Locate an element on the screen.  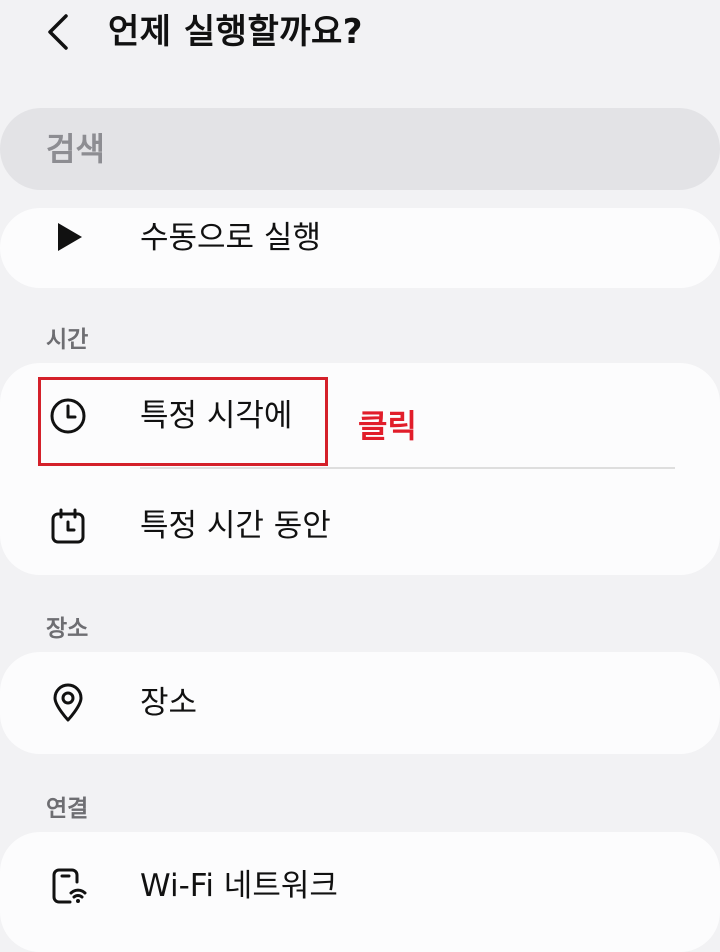
time-item-label-1: 특정 시간 동안 is located at coordinates (235, 526).